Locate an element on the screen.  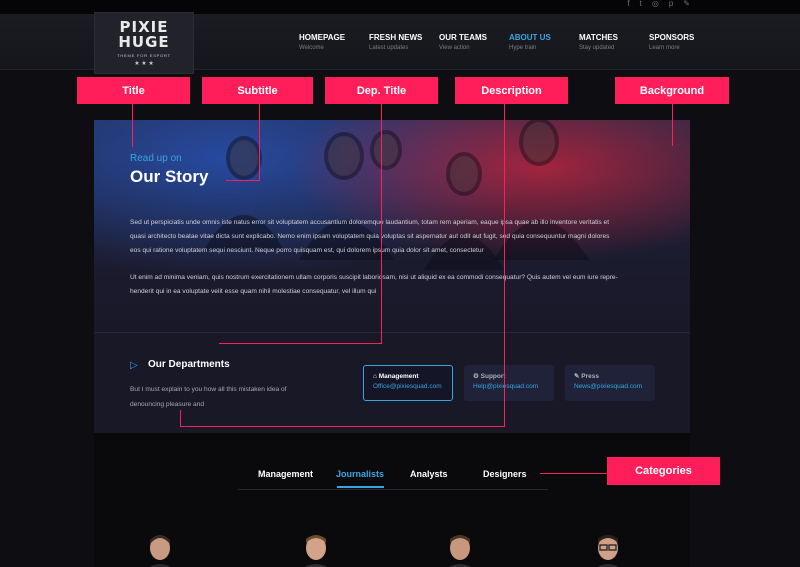
site-logo: PIXIE HUGE THEME FOR ESPORT ★ ★ ★ is located at coordinates (144, 43).